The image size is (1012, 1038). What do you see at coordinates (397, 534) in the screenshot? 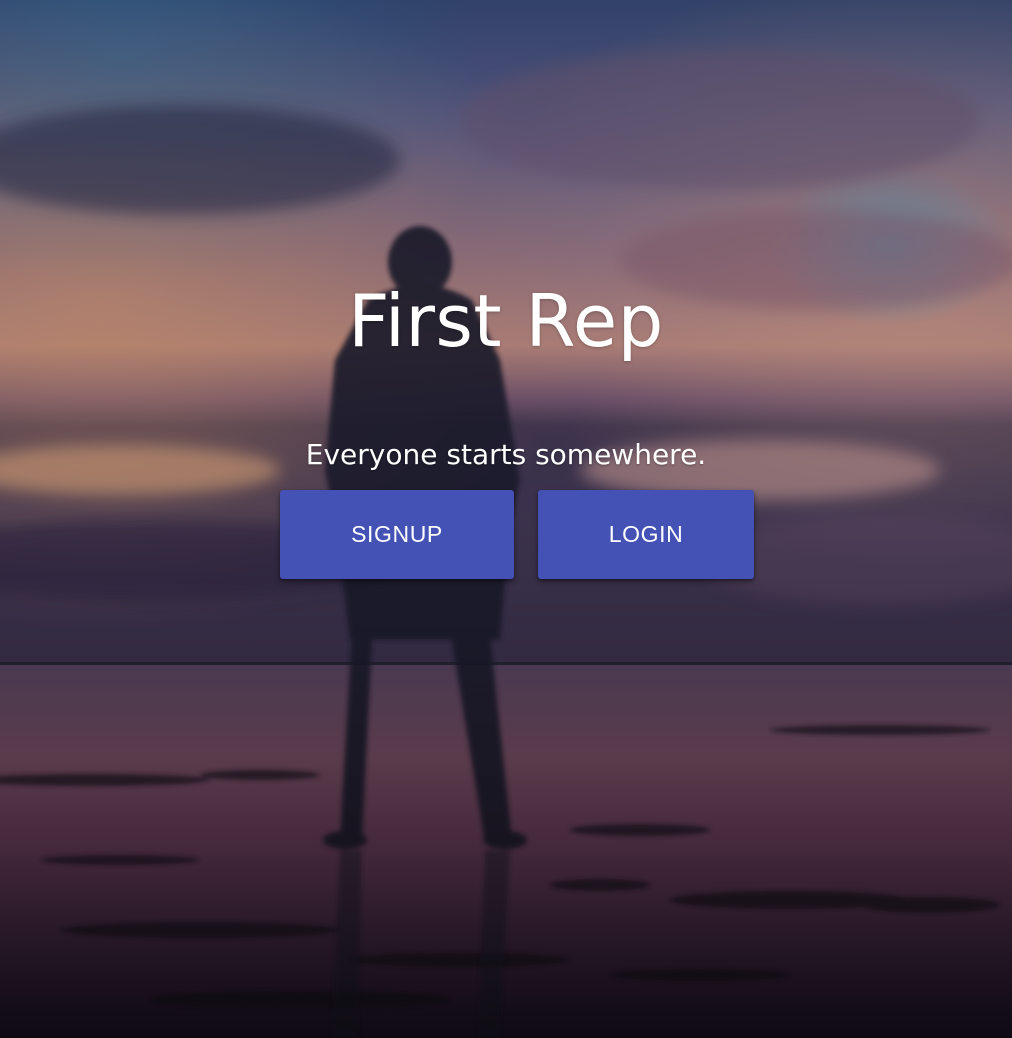
I see `signup-button: SIGNUP` at bounding box center [397, 534].